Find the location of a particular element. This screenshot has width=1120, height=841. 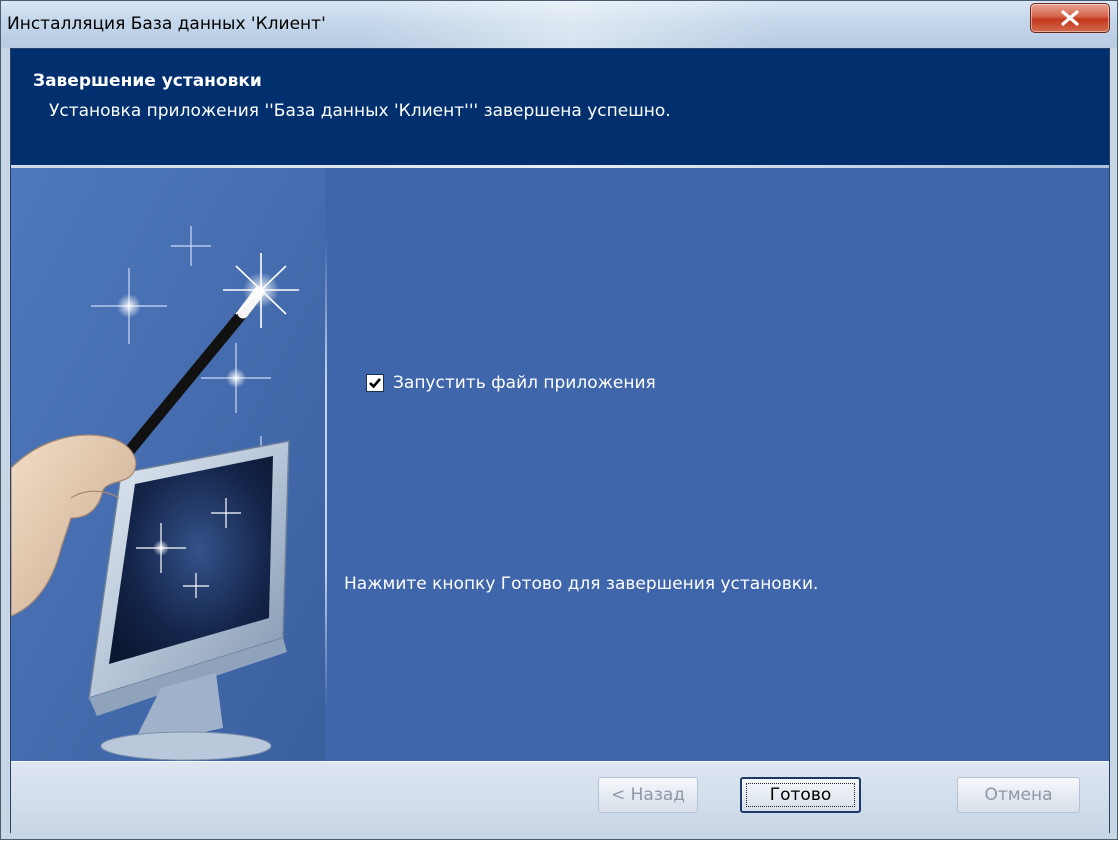

cancel-button: Отмена is located at coordinates (1018, 795).